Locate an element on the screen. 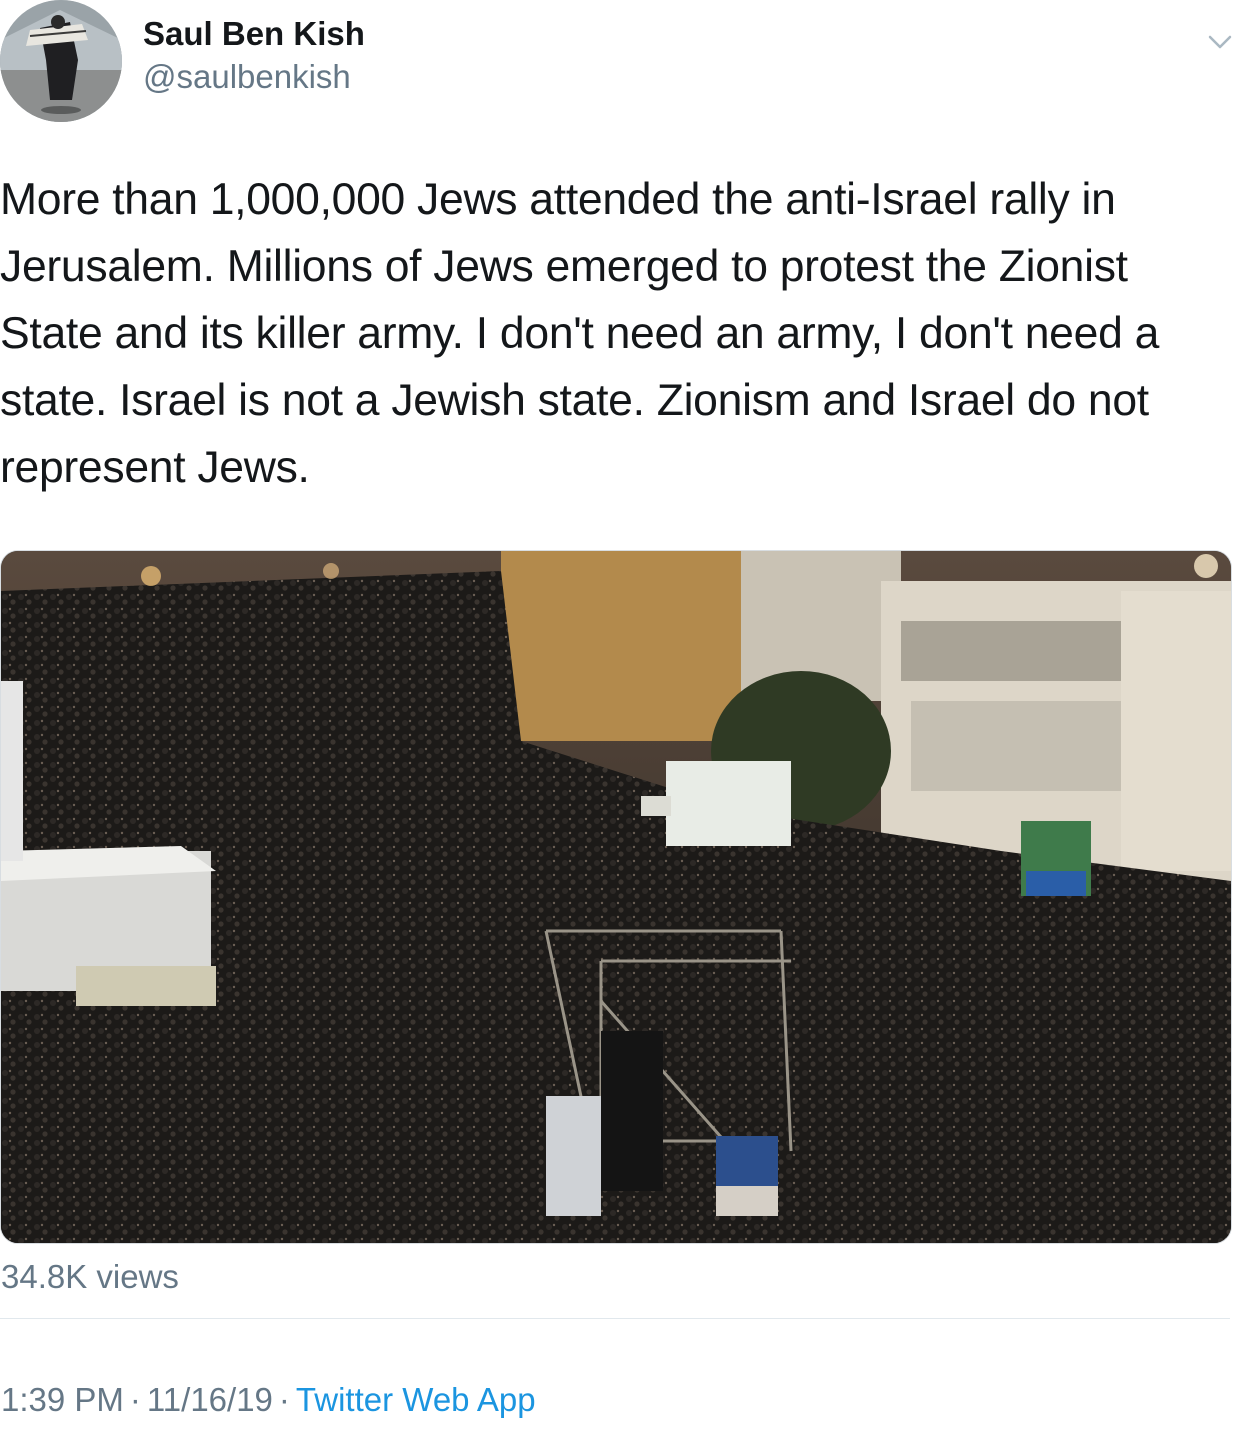  chevron-down-icon is located at coordinates (1220, 42).